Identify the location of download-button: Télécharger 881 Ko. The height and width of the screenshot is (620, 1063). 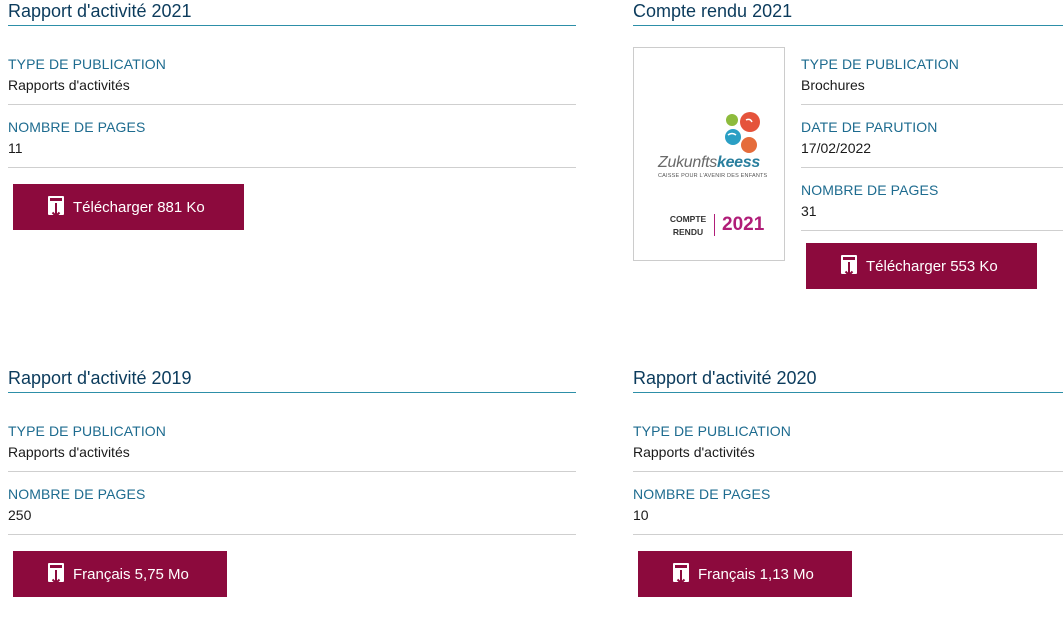
(128, 207).